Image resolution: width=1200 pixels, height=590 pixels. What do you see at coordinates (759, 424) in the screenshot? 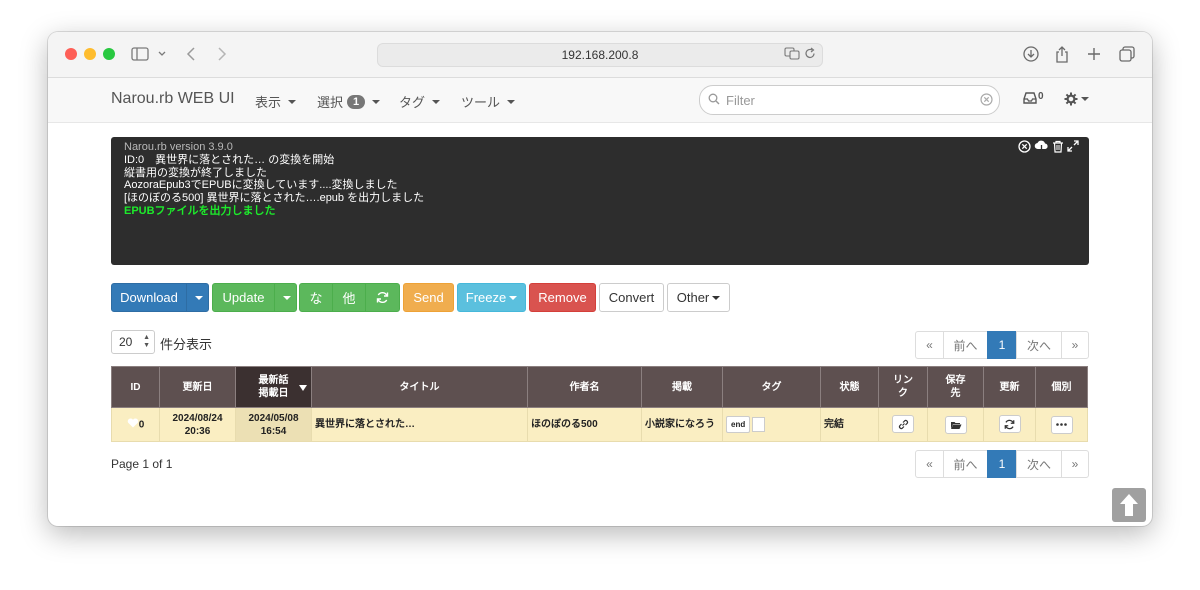
I see `tag-add-box` at bounding box center [759, 424].